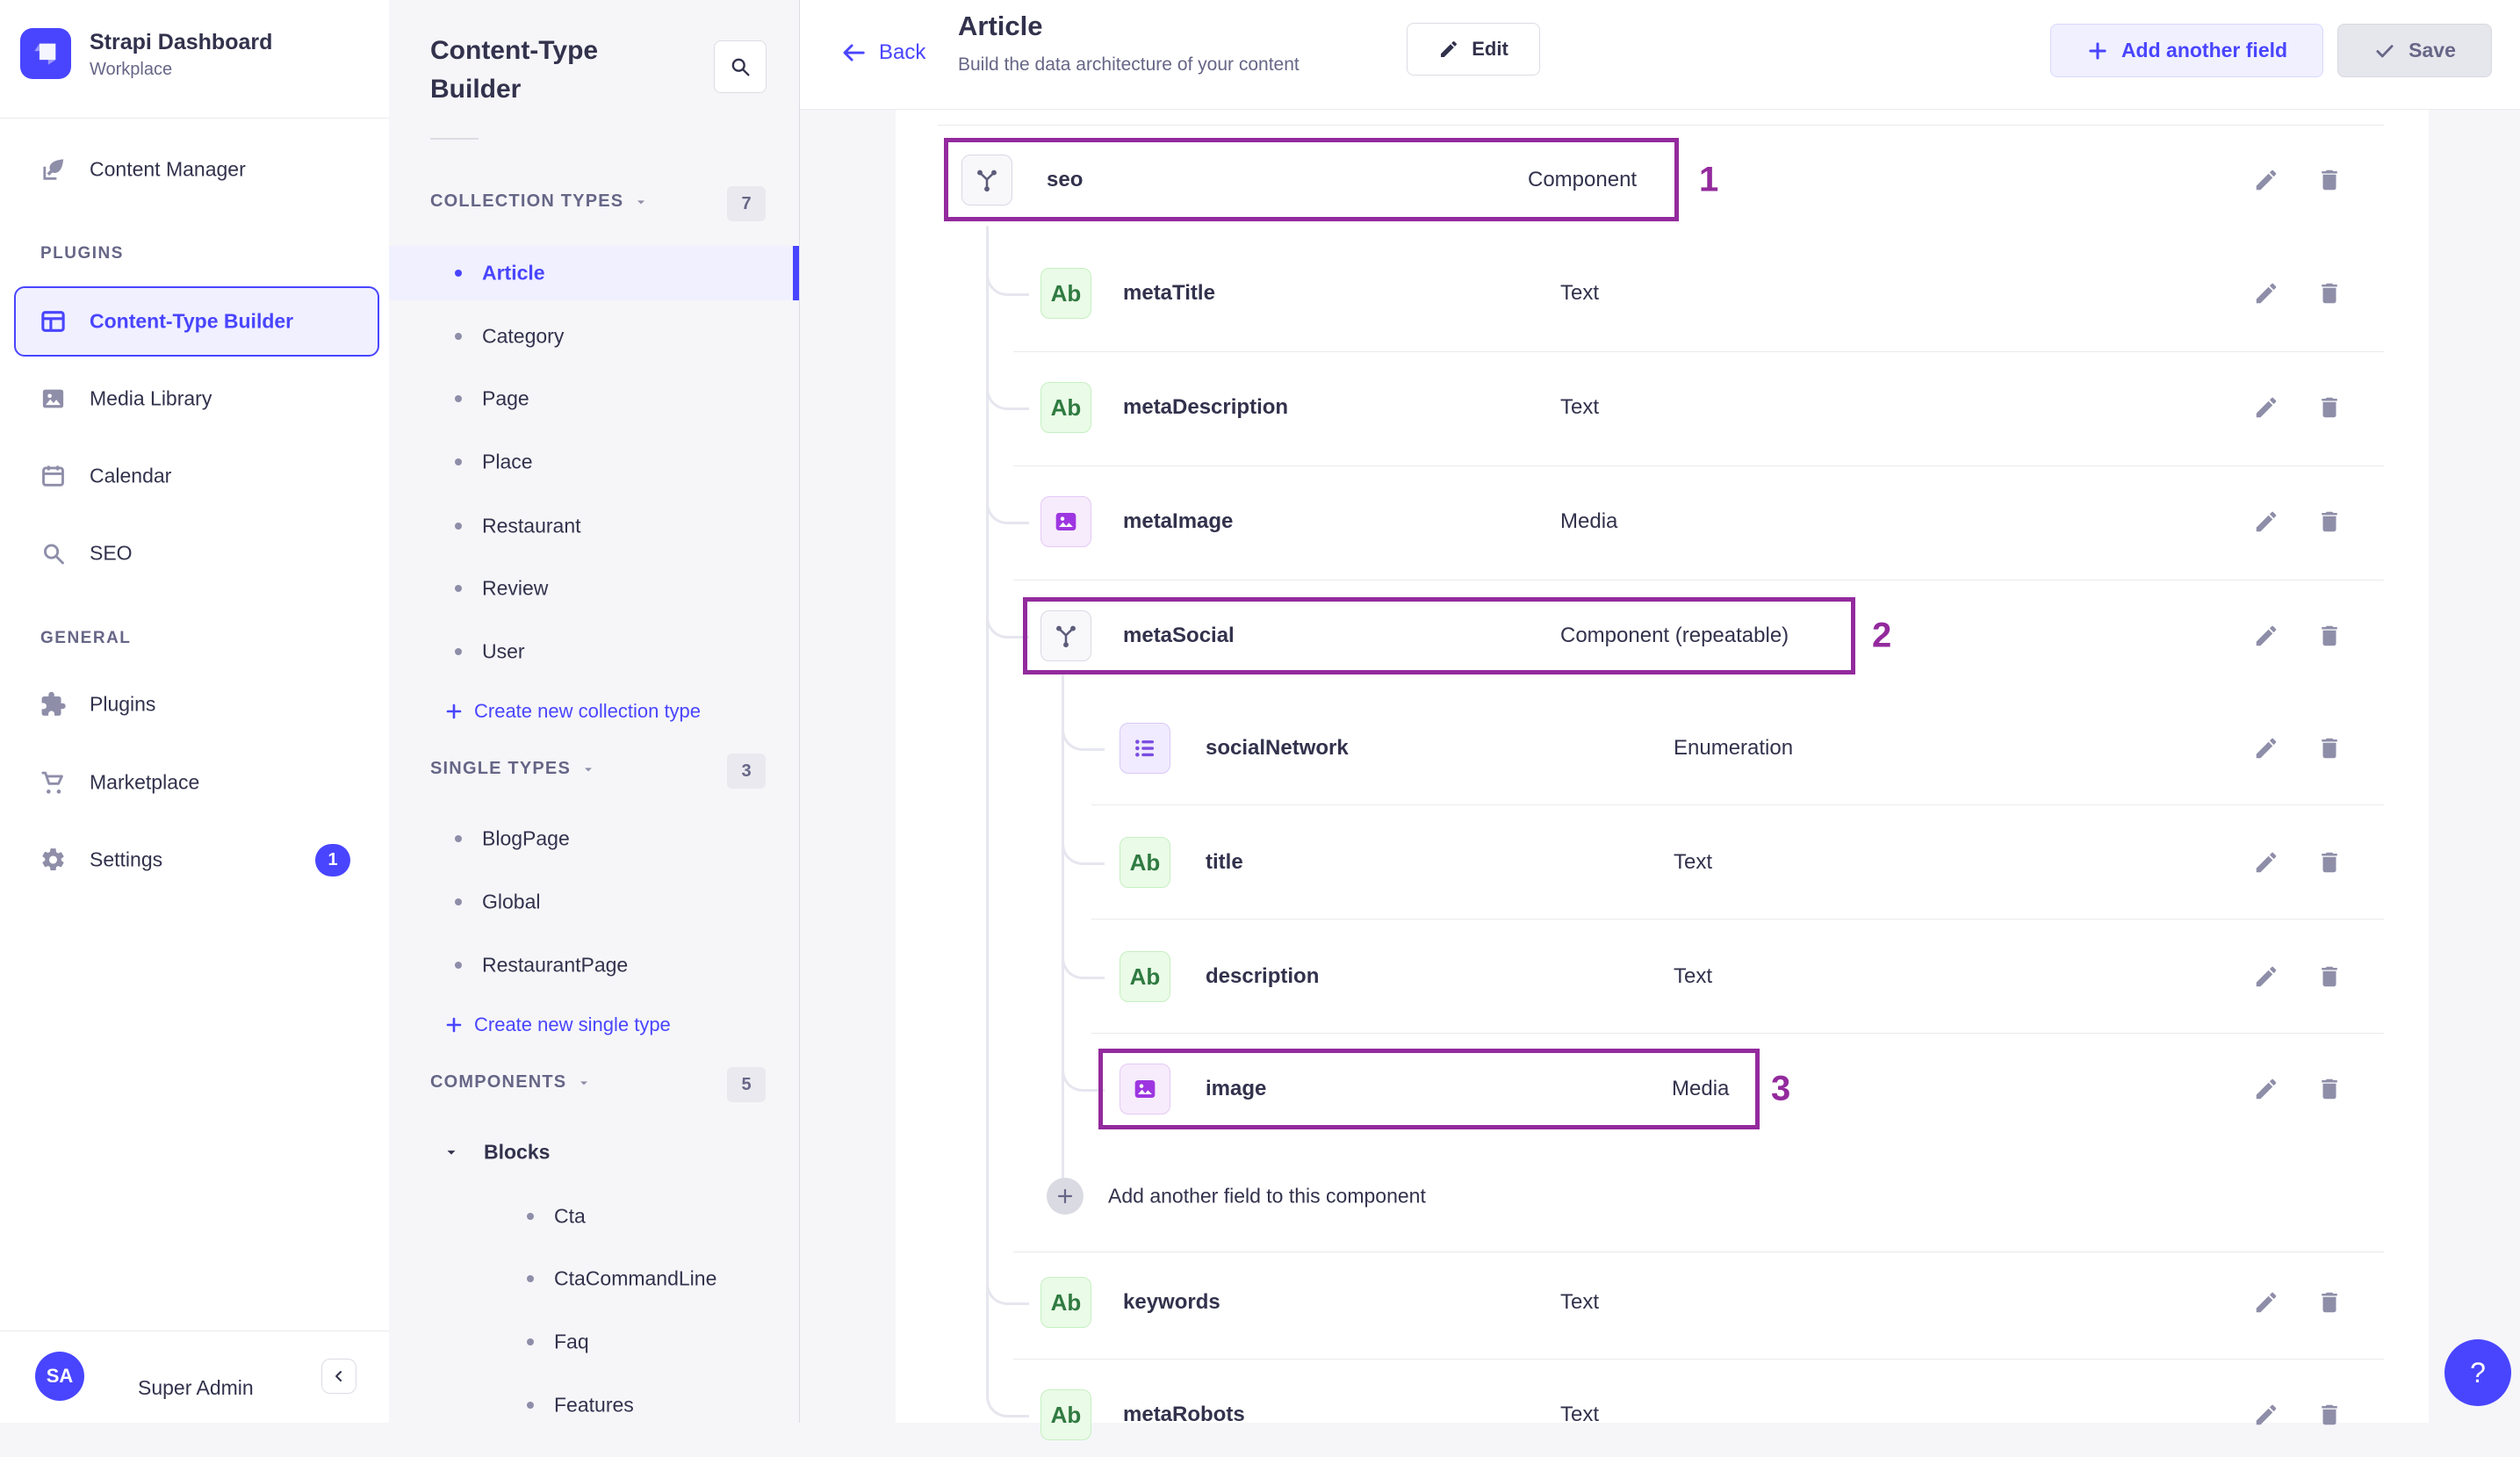 Image resolution: width=2520 pixels, height=1457 pixels. I want to click on collapse-sidebar-button, so click(338, 1377).